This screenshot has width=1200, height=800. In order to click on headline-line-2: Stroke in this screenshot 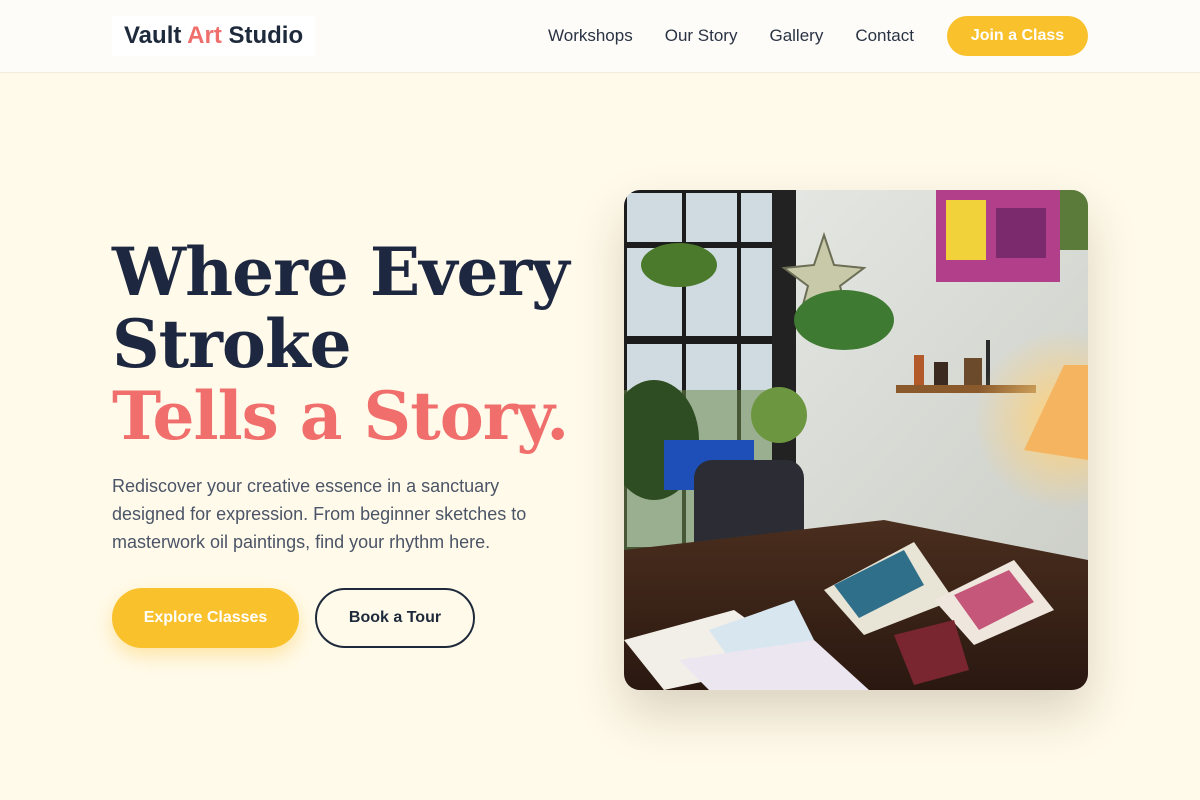, I will do `click(232, 344)`.